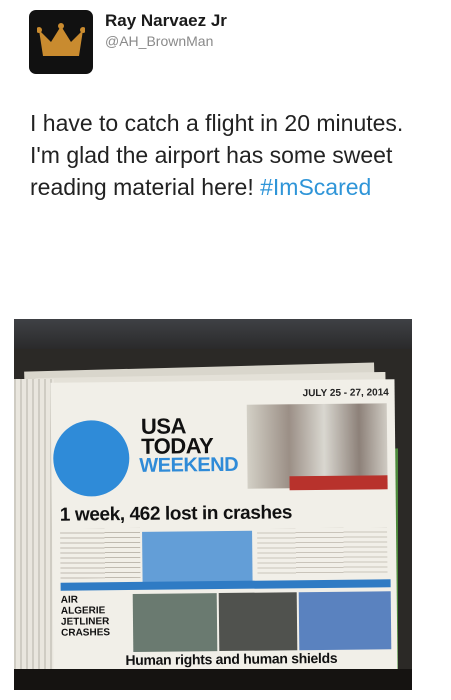 This screenshot has height=700, width=451. I want to click on display-name: Ray Narvaez Jr, so click(166, 21).